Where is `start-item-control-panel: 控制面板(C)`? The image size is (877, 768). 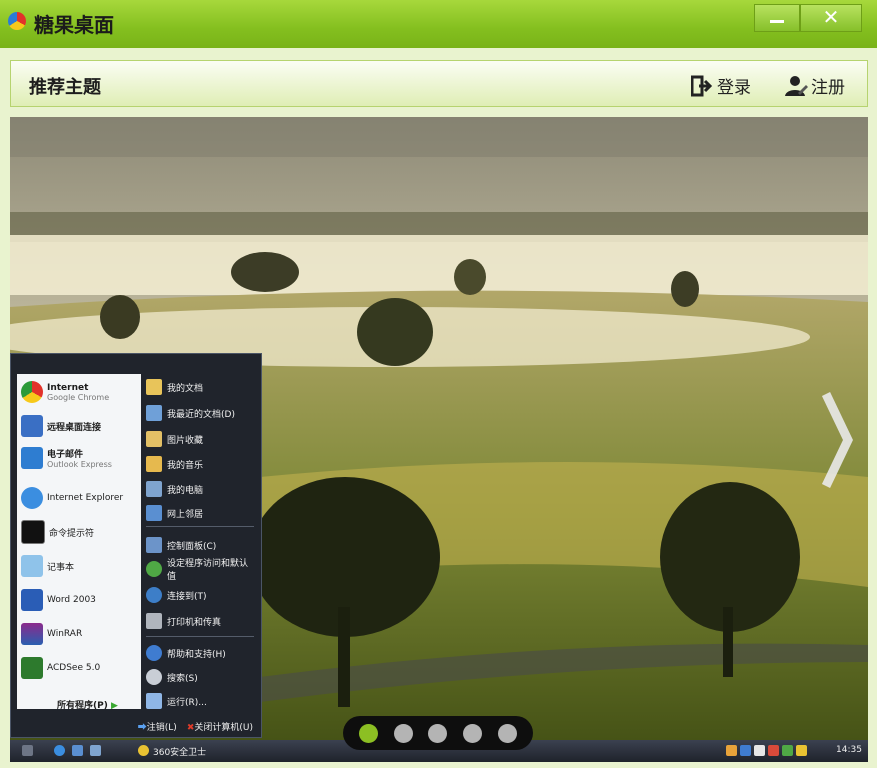
start-item-control-panel: 控制面板(C) is located at coordinates (181, 545).